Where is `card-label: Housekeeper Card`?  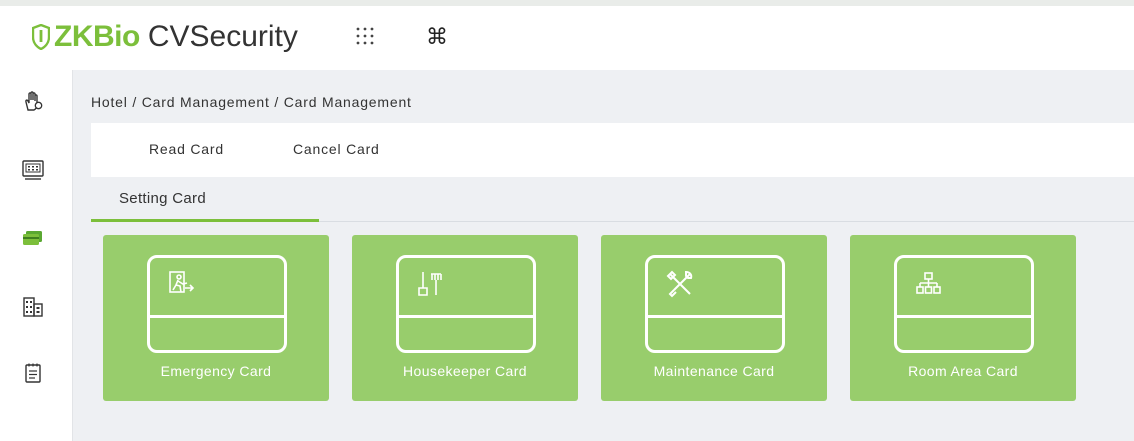
card-label: Housekeeper Card is located at coordinates (465, 371).